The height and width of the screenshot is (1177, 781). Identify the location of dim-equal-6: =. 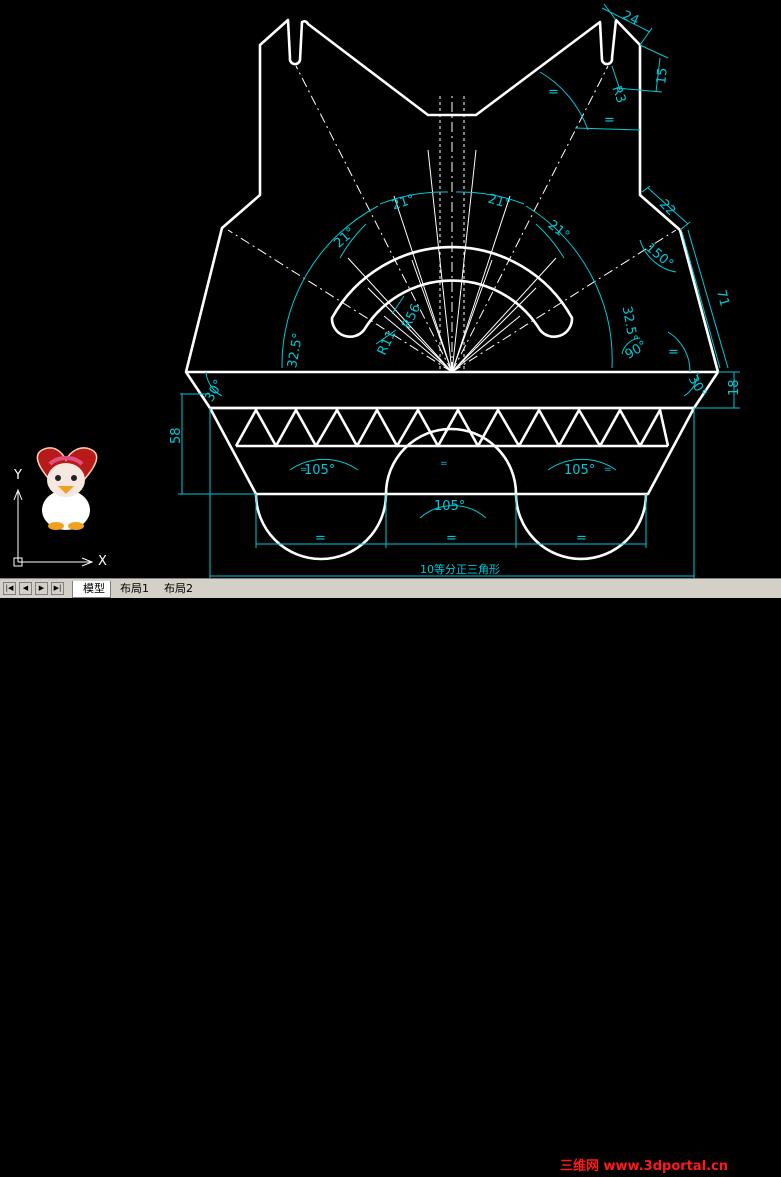
(581, 538).